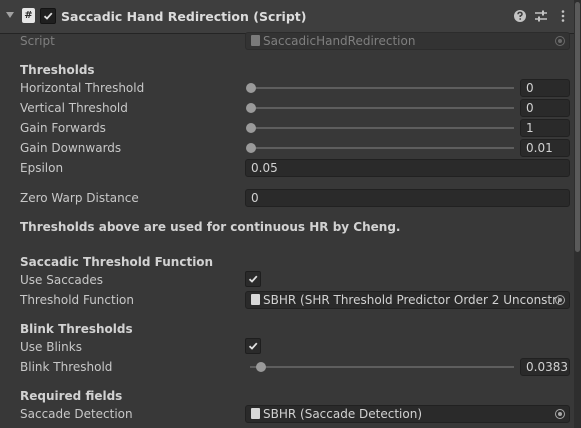 The width and height of the screenshot is (581, 428). I want to click on foldout-arrow-icon, so click(10, 15).